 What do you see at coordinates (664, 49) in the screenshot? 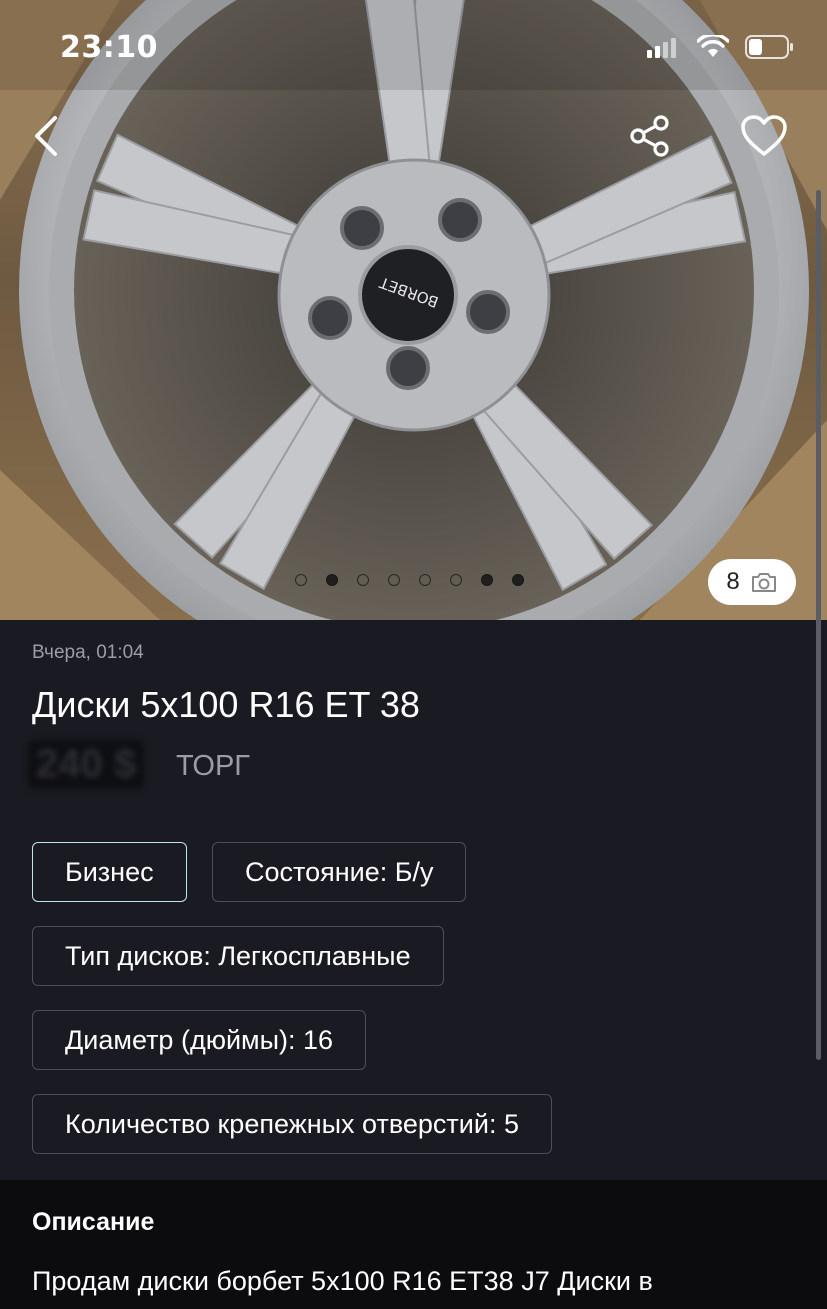
I see `signal-icon` at bounding box center [664, 49].